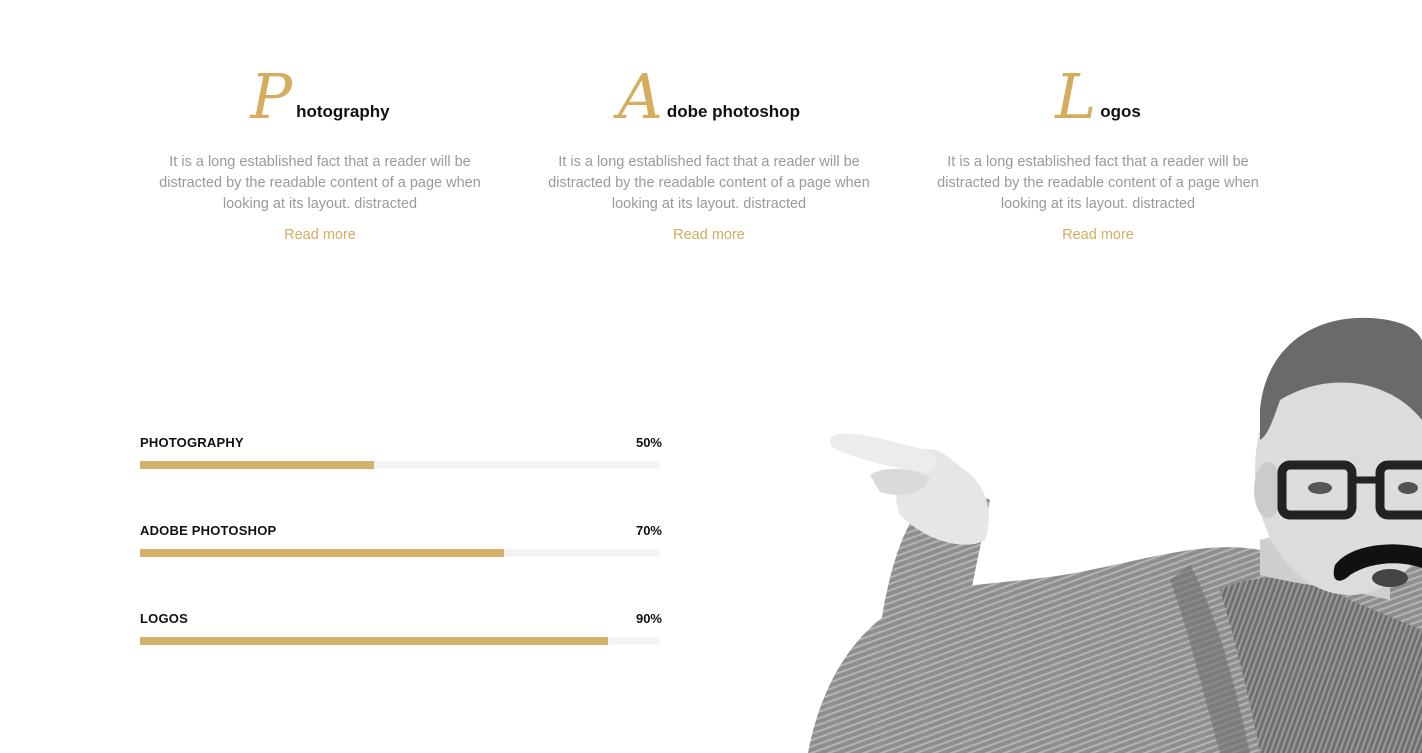 This screenshot has width=1422, height=753. What do you see at coordinates (320, 94) in the screenshot?
I see `service-title: P hotography` at bounding box center [320, 94].